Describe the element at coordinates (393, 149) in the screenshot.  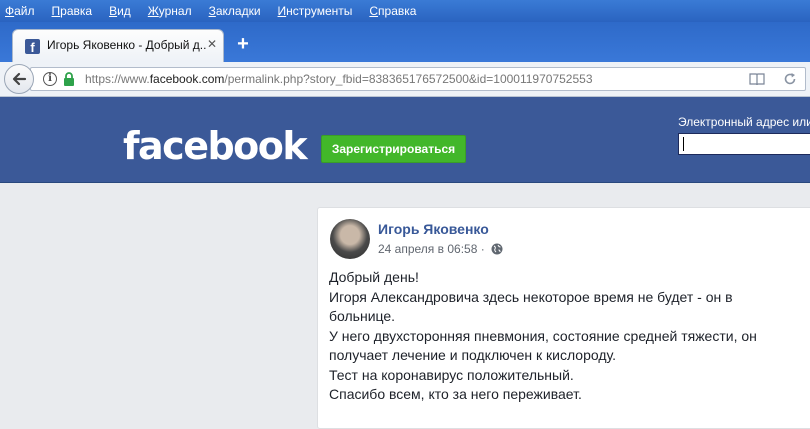
I see `signup-button: Зарегистрироваться` at that location.